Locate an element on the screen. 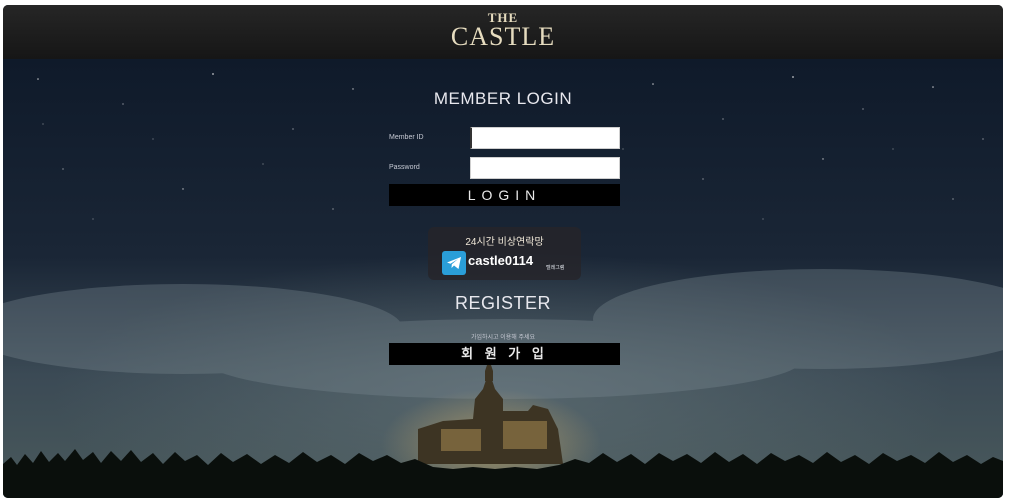 Image resolution: width=1015 pixels, height=503 pixels. signup-button: 회 원 가 입 is located at coordinates (504, 354).